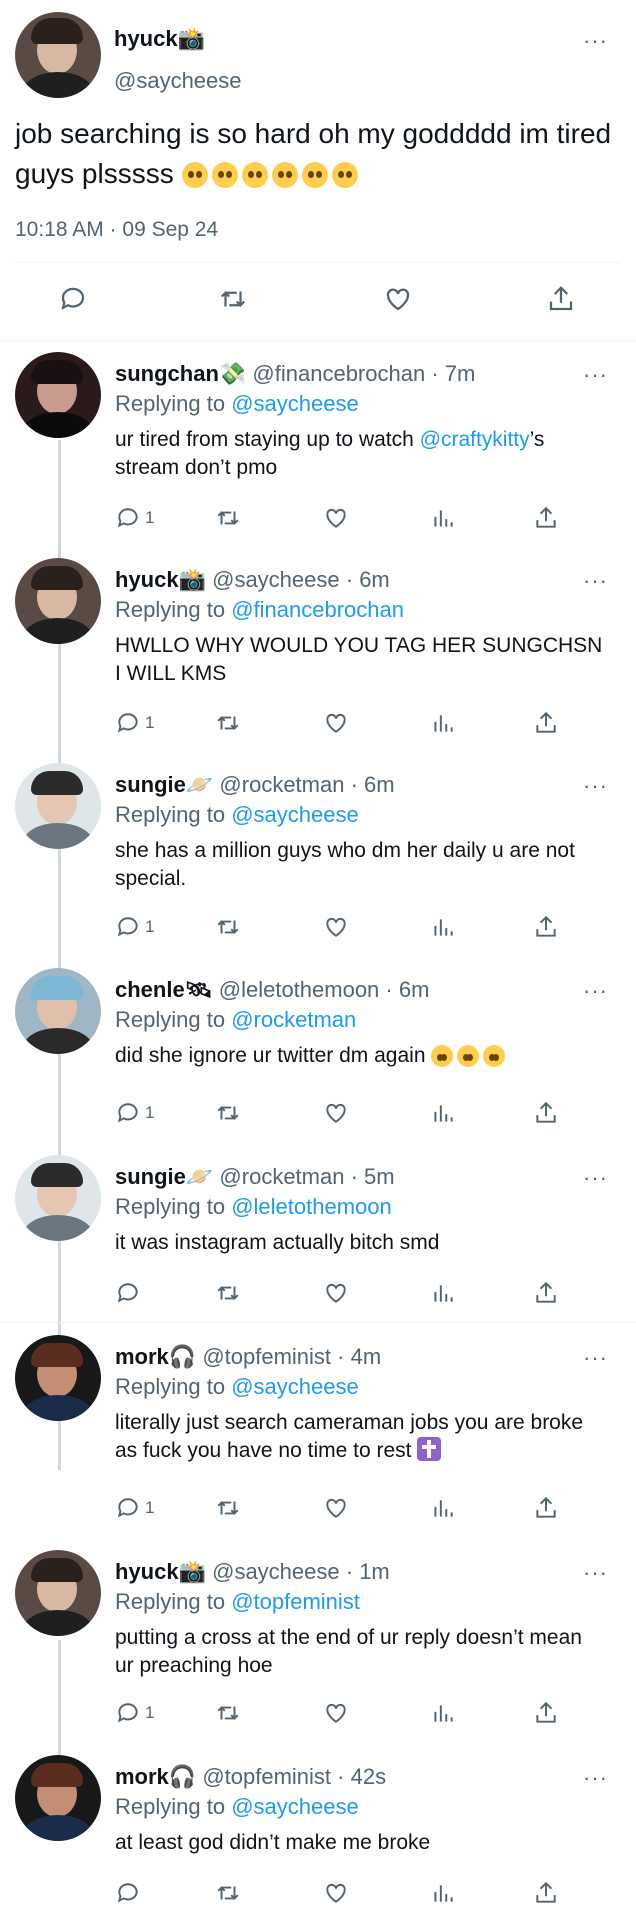 The image size is (636, 1920). I want to click on author-name: chenle🛰, so click(164, 989).